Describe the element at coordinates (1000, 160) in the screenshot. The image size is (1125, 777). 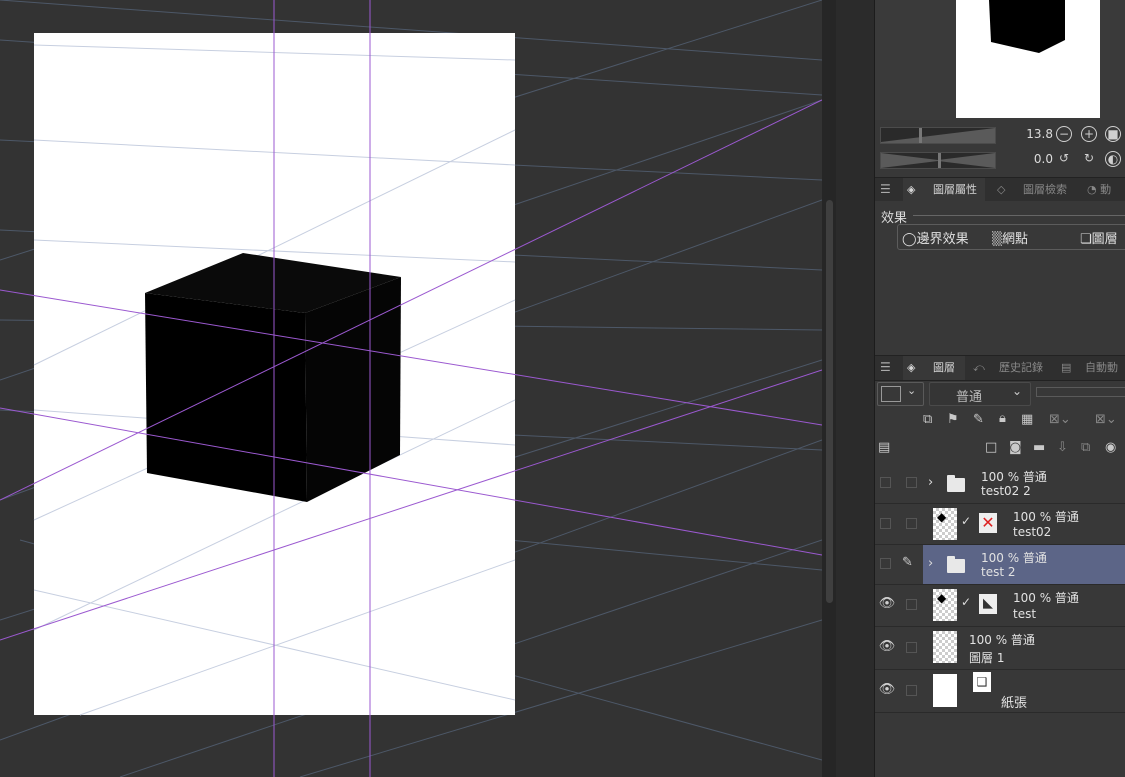
I see `rotate-slider-row: 0.0 ↺ ↻ ◐` at that location.